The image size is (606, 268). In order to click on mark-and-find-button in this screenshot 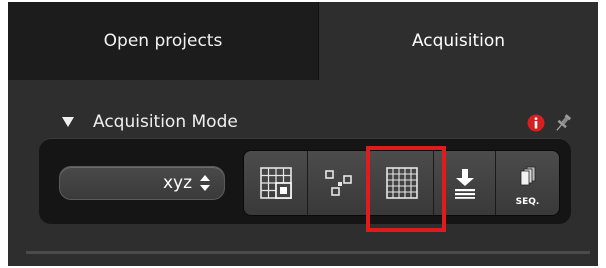, I will do `click(339, 183)`.